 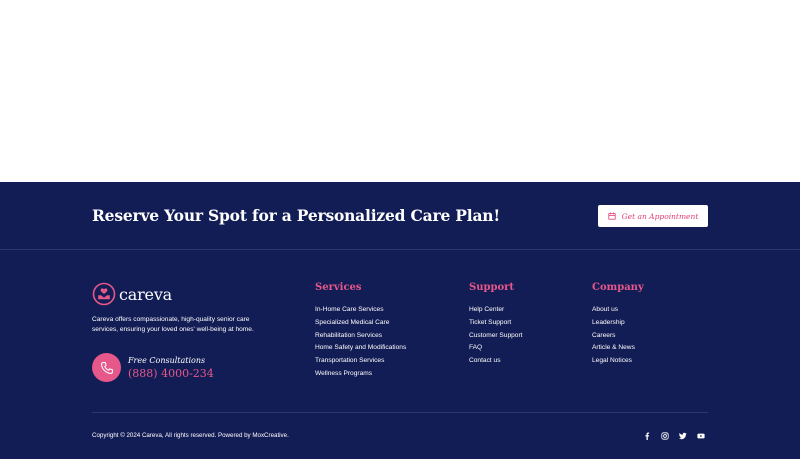 I want to click on get-appointment-label: Get an Appointment, so click(x=660, y=216).